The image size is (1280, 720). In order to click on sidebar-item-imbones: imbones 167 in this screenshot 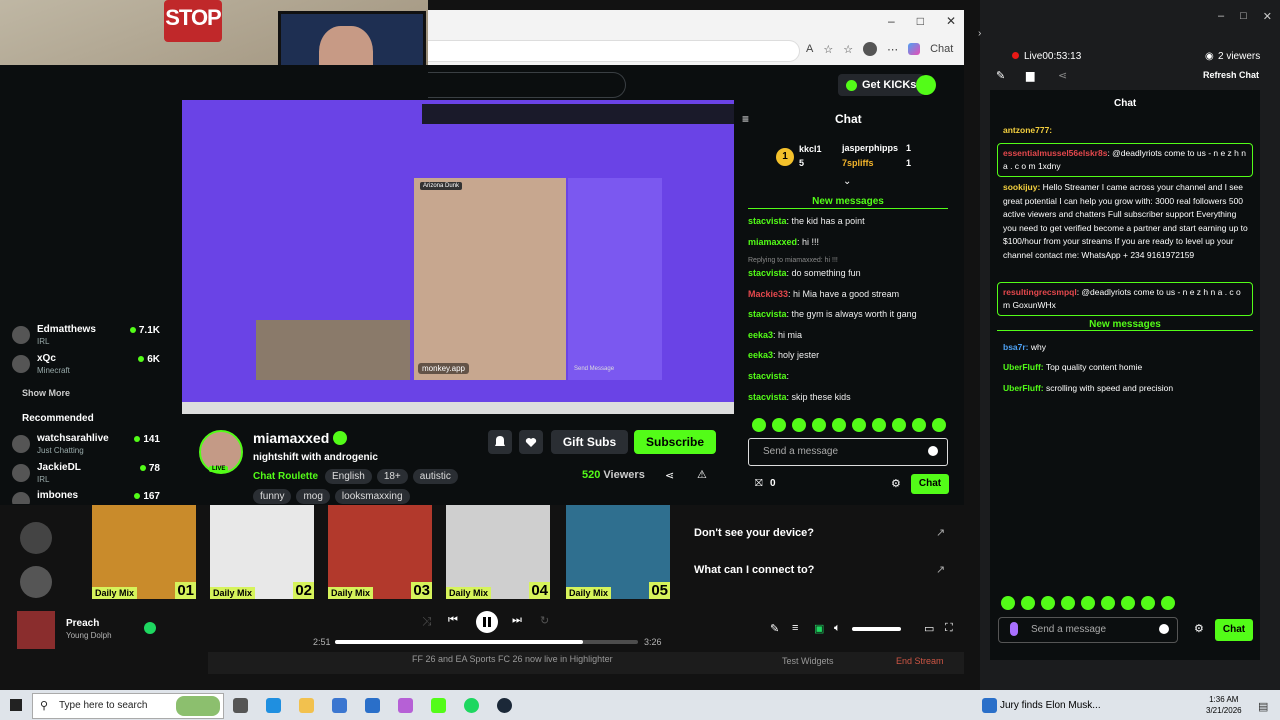, I will do `click(91, 496)`.